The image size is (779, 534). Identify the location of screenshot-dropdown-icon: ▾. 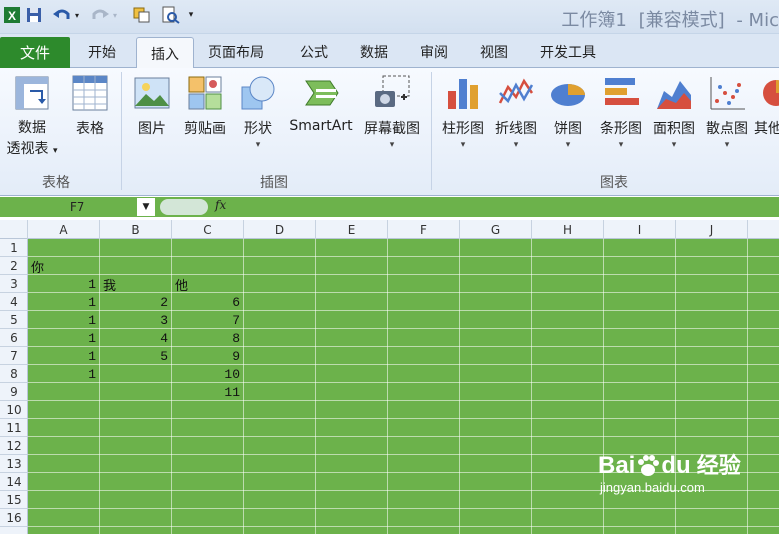
(392, 145).